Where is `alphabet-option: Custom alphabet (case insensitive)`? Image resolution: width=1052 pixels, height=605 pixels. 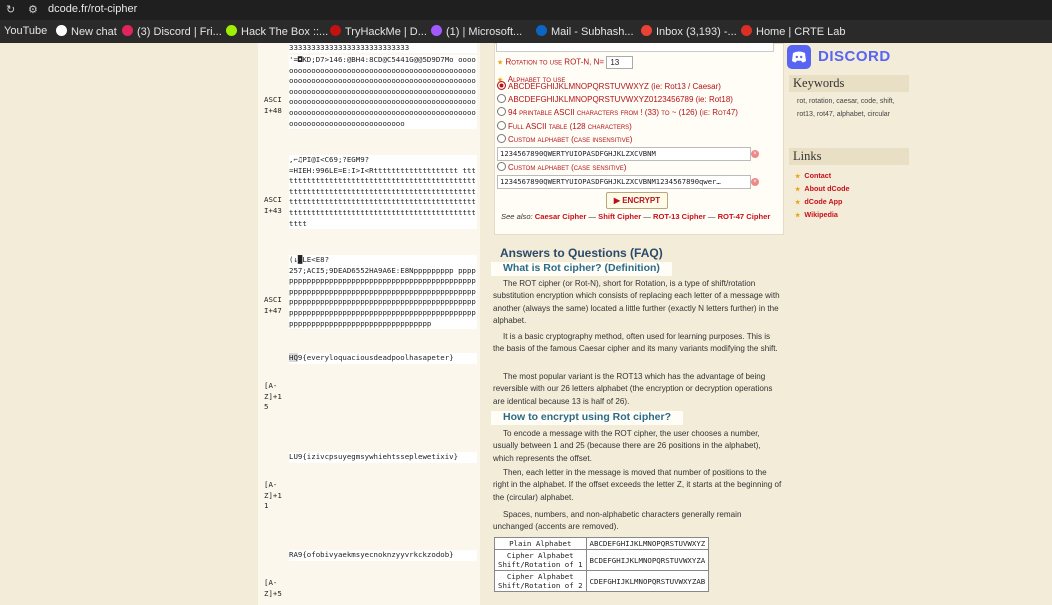 alphabet-option: Custom alphabet (case insensitive) is located at coordinates (564, 139).